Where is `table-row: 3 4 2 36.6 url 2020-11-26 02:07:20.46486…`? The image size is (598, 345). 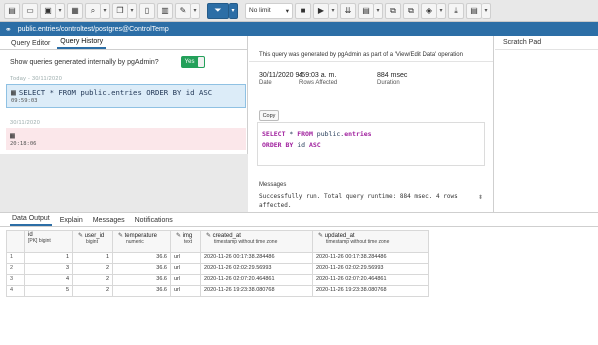
table-row: 3 4 2 36.6 url 2020-11-26 02:07:20.46486… is located at coordinates (217, 280).